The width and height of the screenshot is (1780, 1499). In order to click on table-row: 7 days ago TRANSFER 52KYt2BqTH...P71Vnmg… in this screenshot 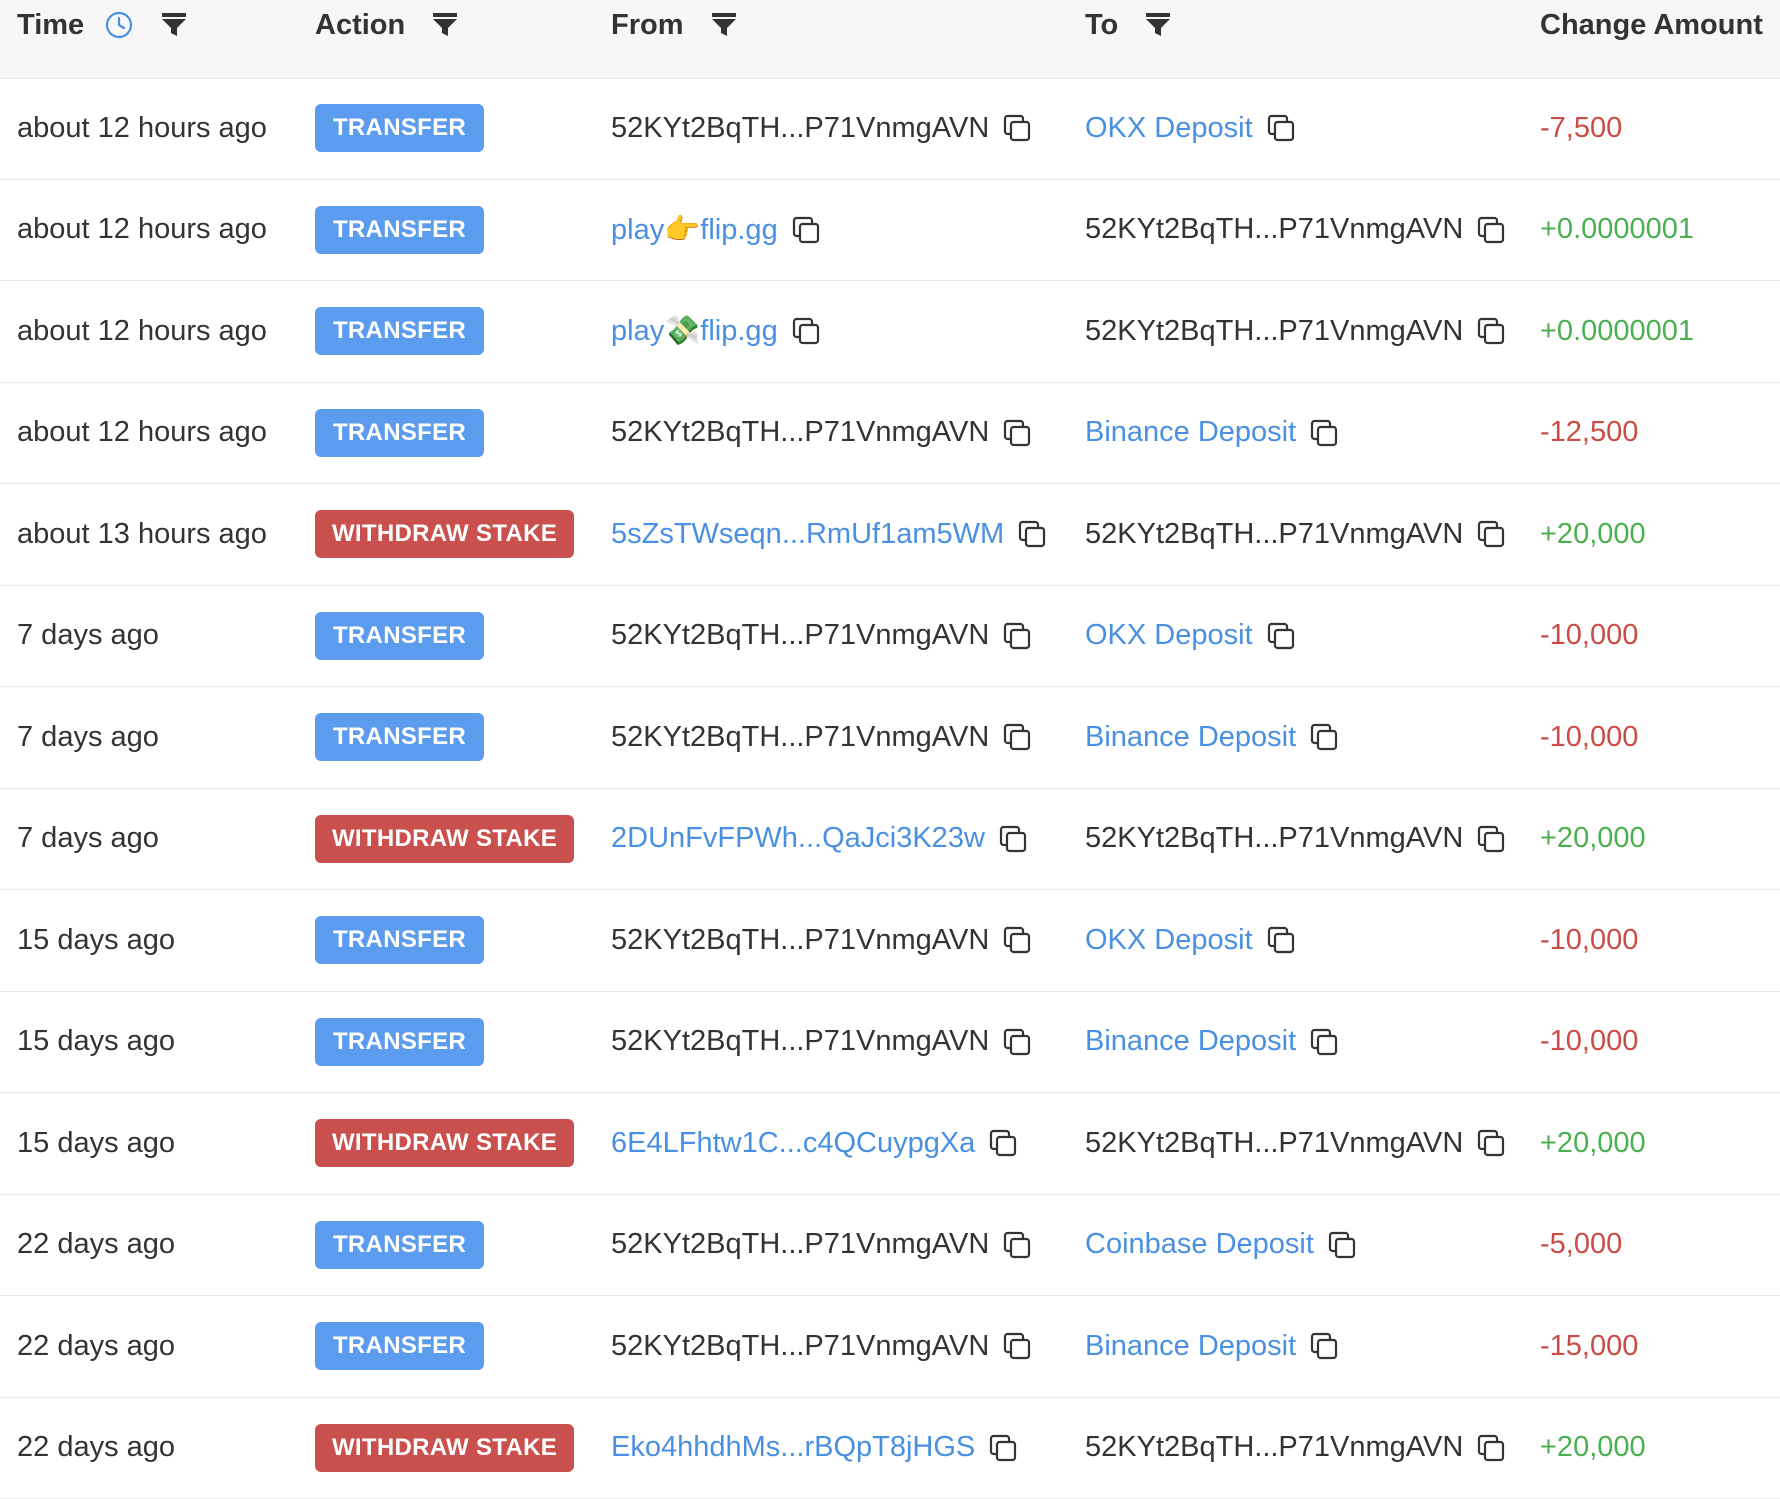, I will do `click(890, 637)`.